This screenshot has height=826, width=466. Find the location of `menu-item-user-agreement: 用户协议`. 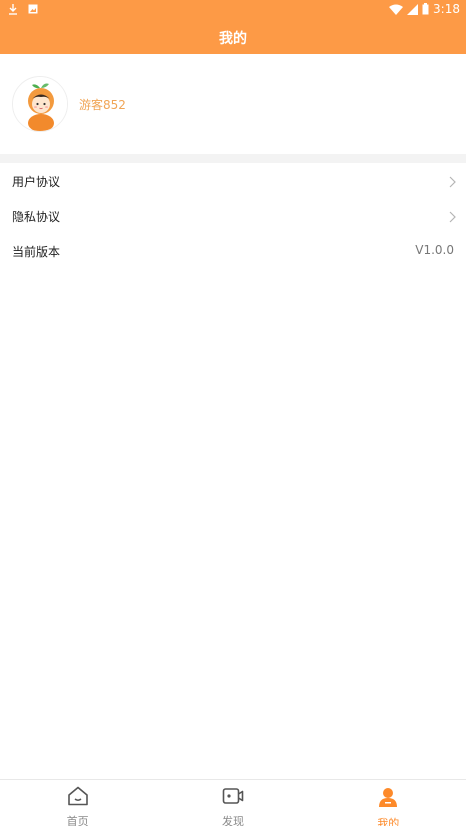

menu-item-user-agreement: 用户协议 is located at coordinates (233, 180).